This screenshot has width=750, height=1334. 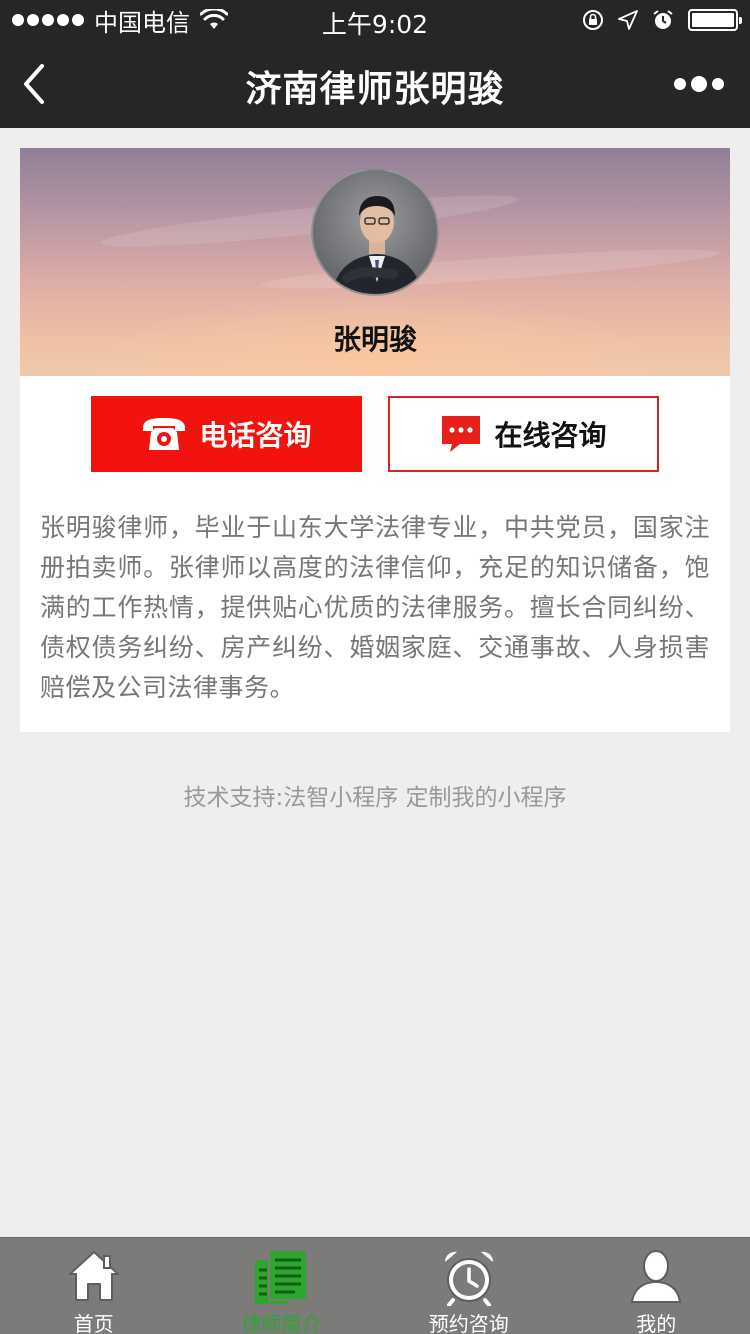 I want to click on alarm-icon, so click(x=663, y=19).